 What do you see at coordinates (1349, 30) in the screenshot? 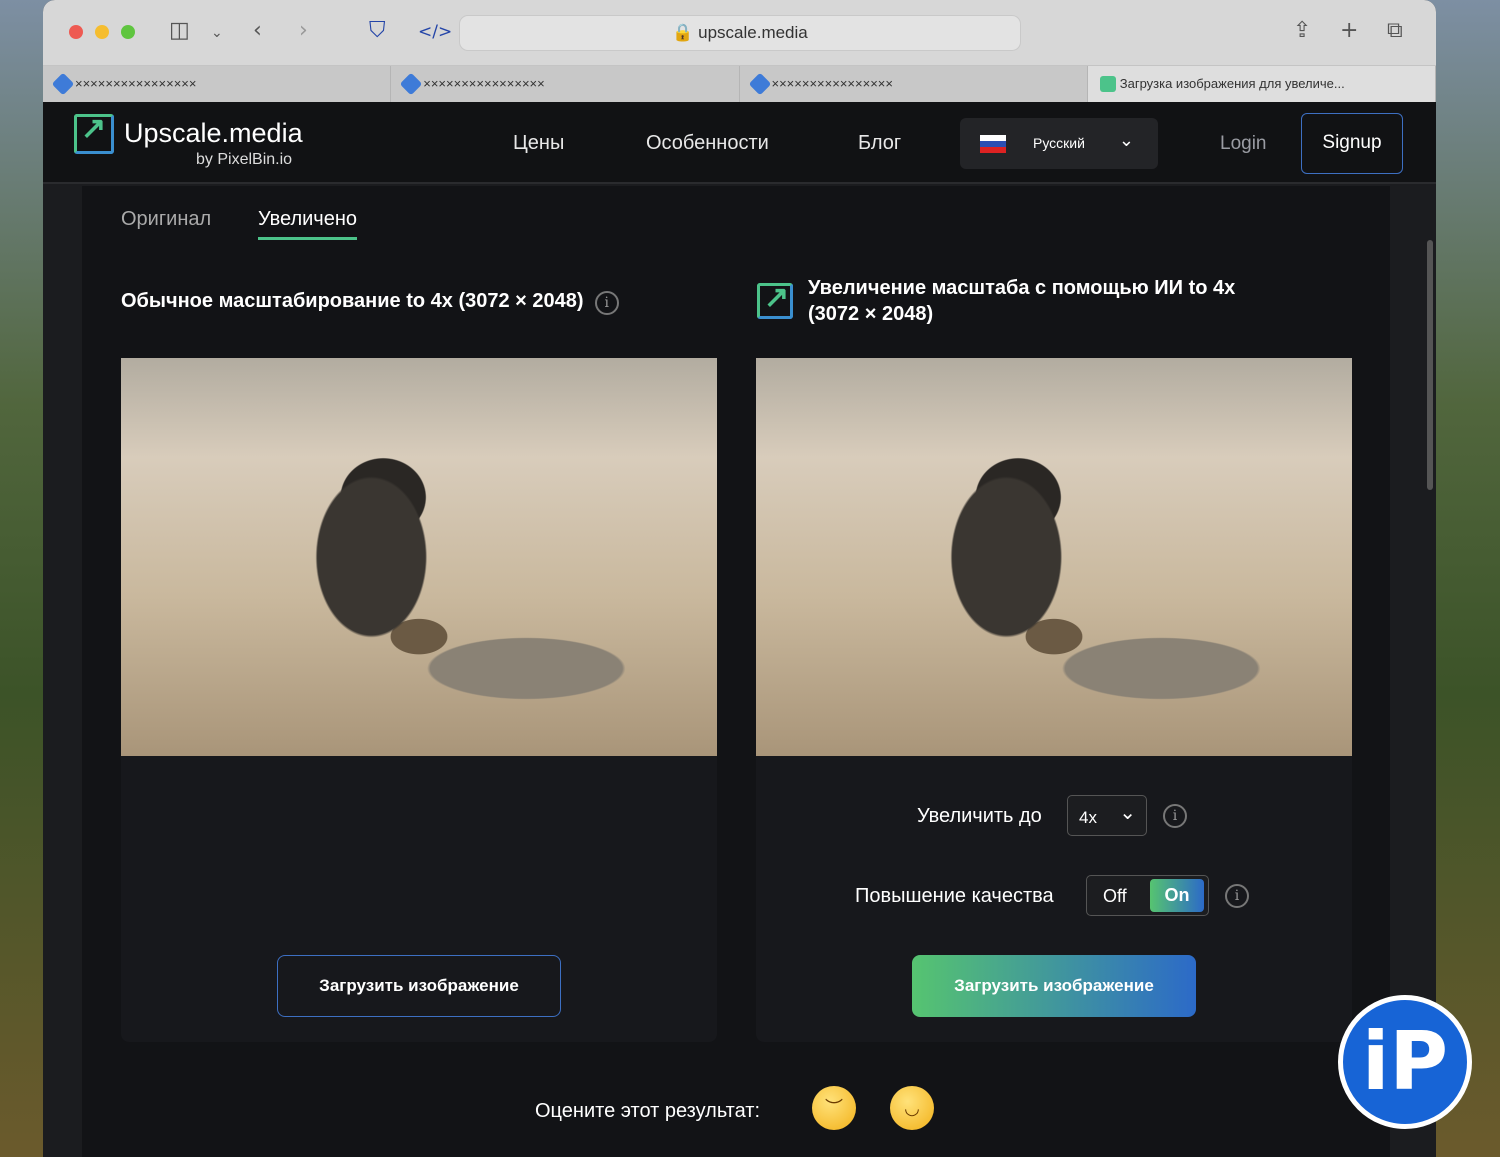
I see `new-tab-icon: +` at bounding box center [1349, 30].